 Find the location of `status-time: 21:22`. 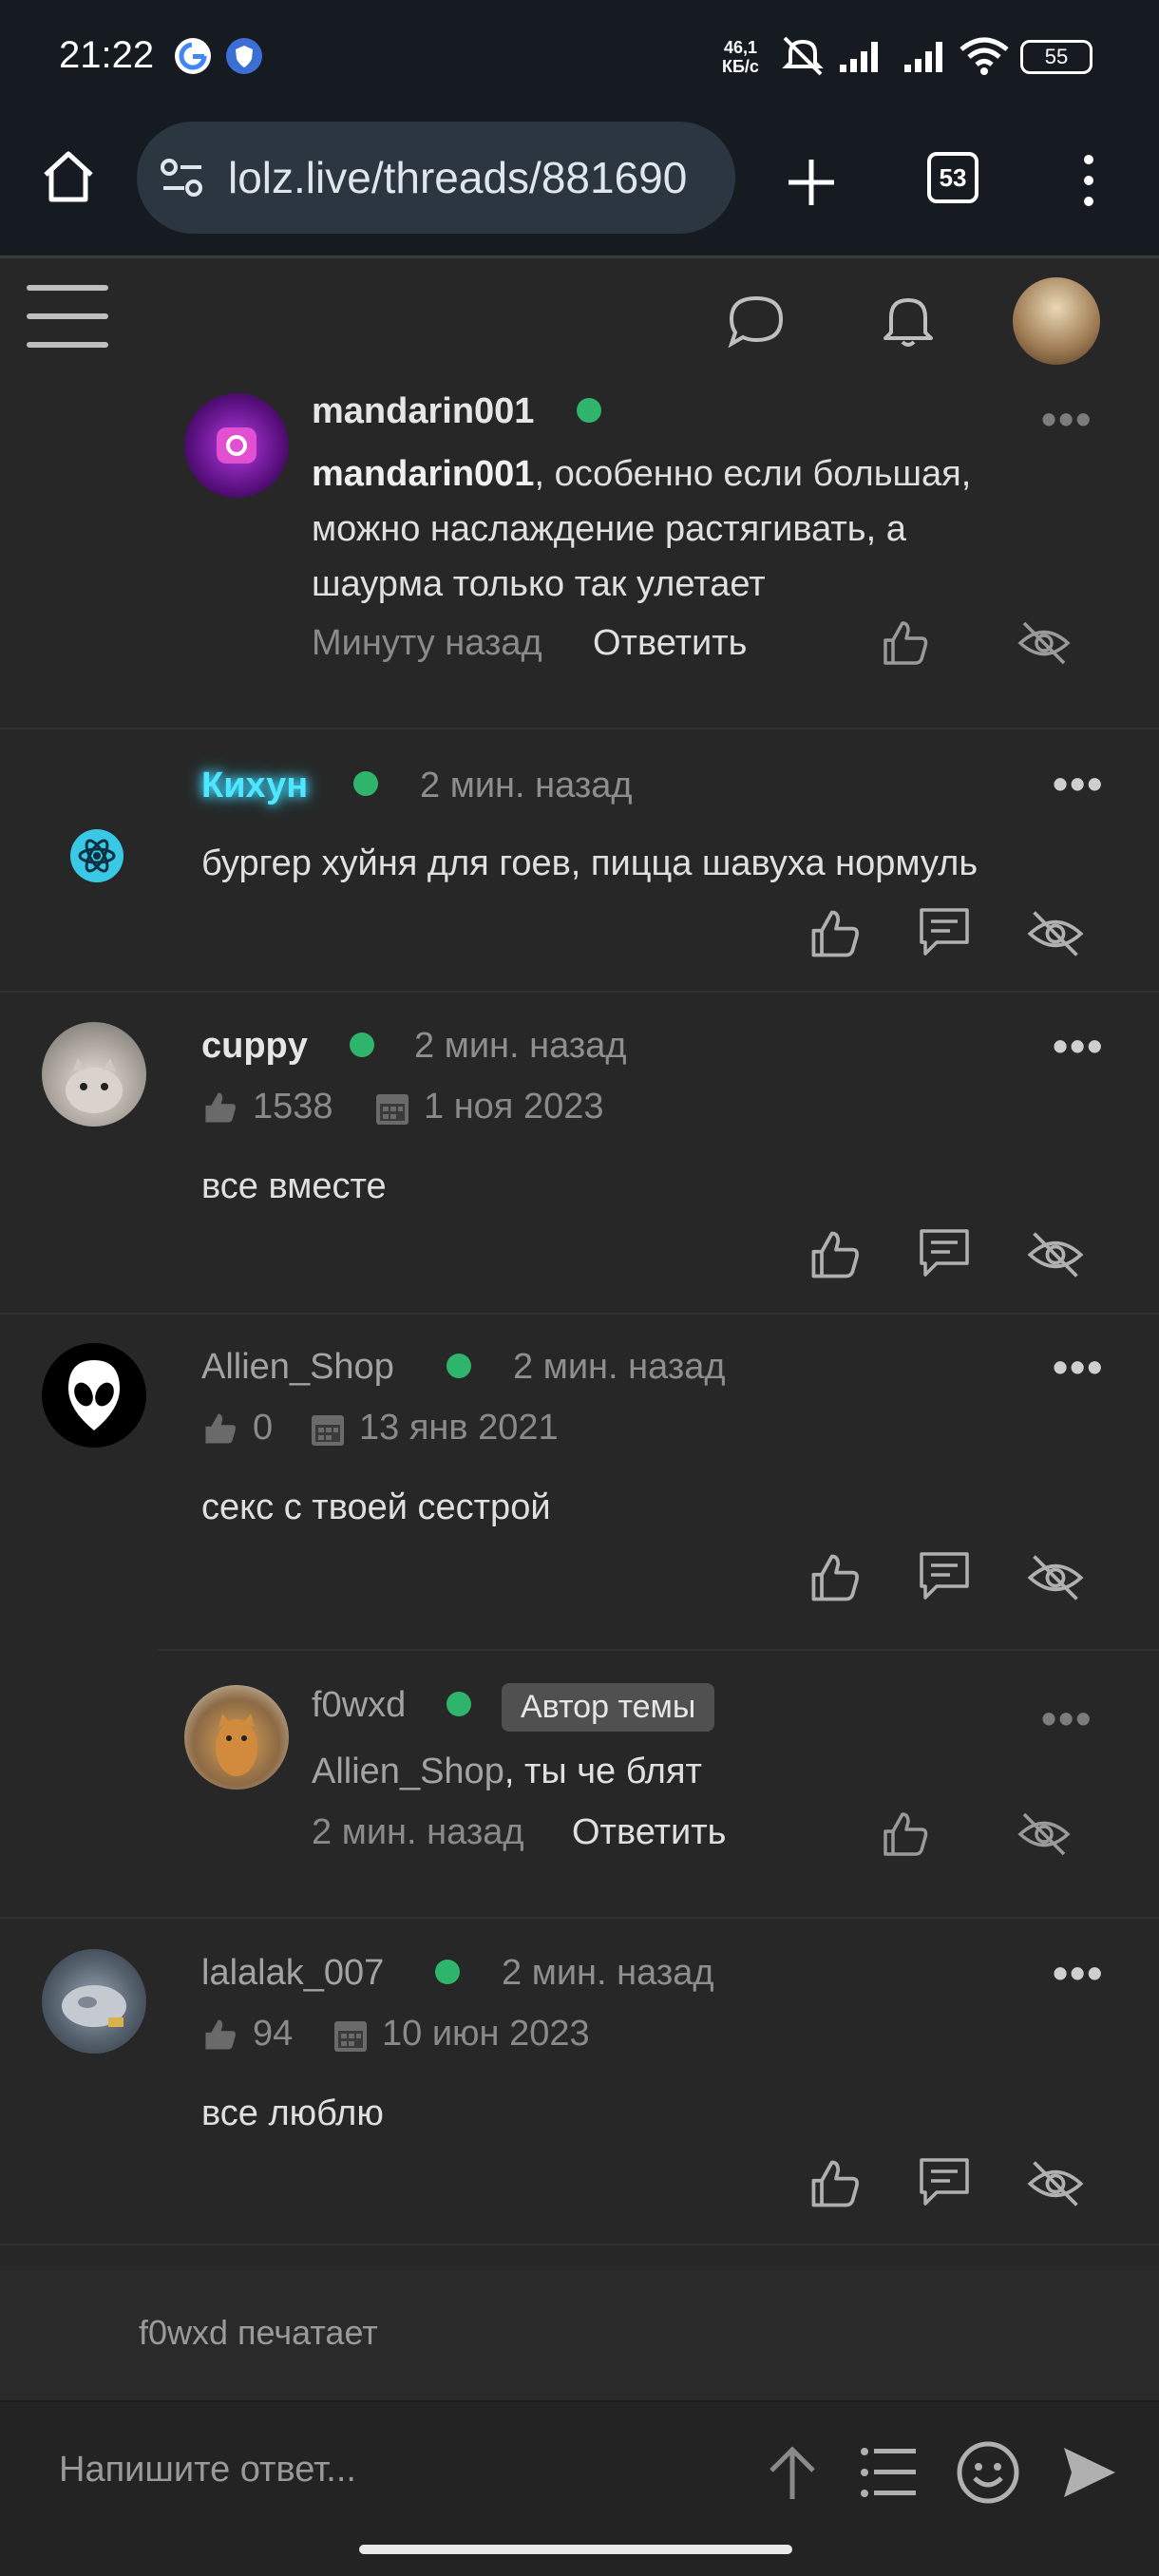

status-time: 21:22 is located at coordinates (107, 55).